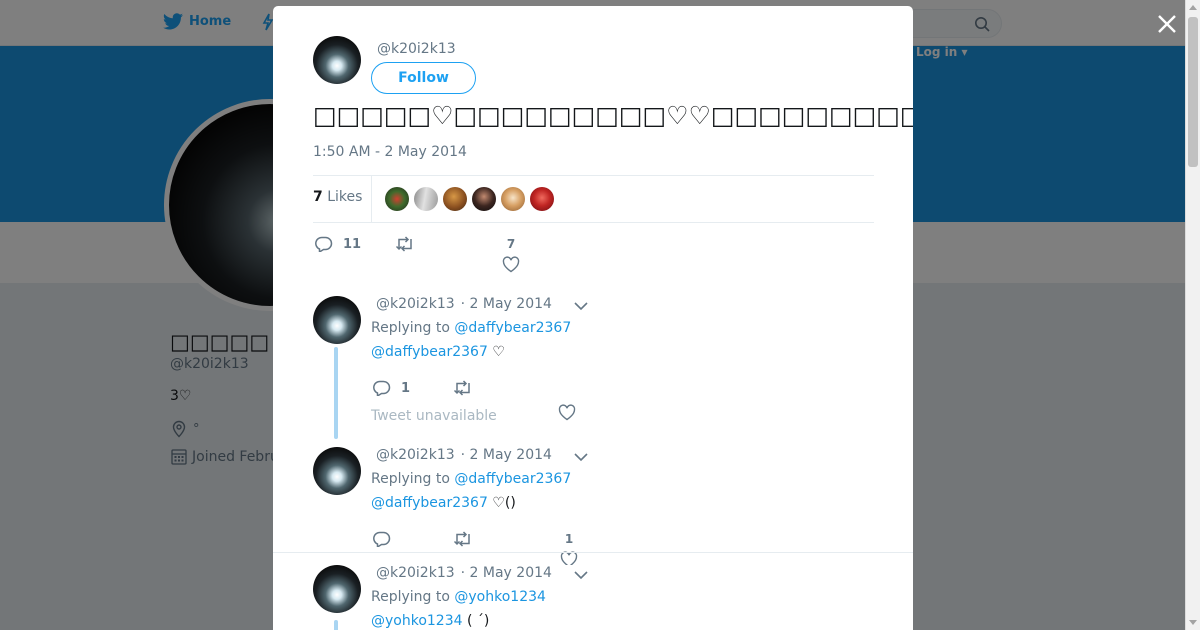 The width and height of the screenshot is (1200, 630). Describe the element at coordinates (1167, 24) in the screenshot. I see `close-icon` at that location.